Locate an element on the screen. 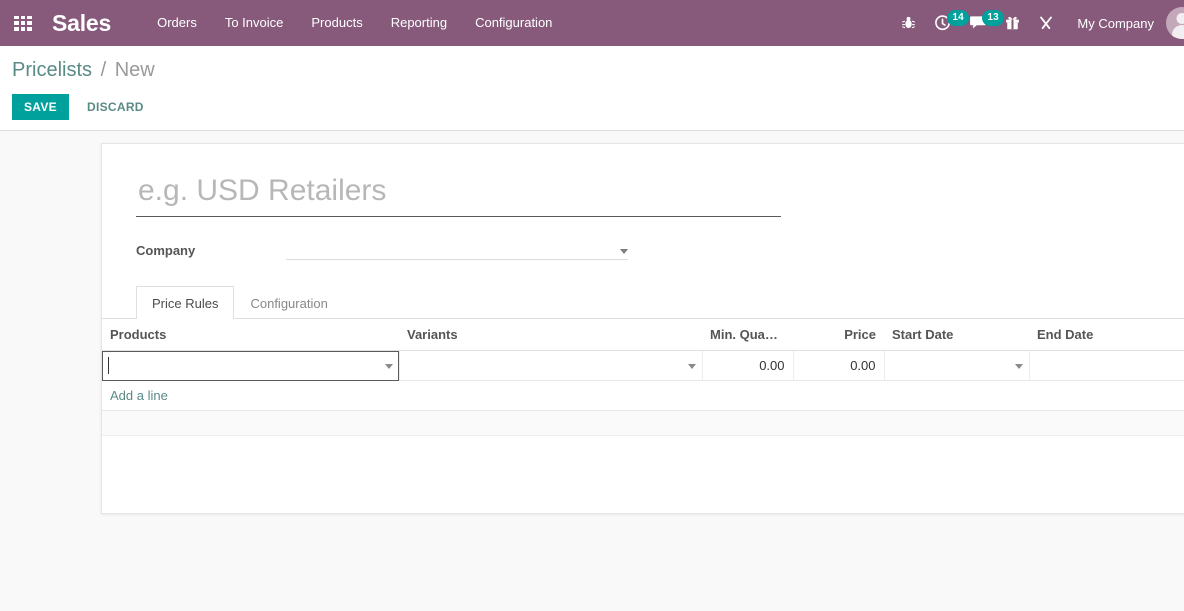 The height and width of the screenshot is (611, 1184). add-line-cell: Add a line is located at coordinates (643, 396).